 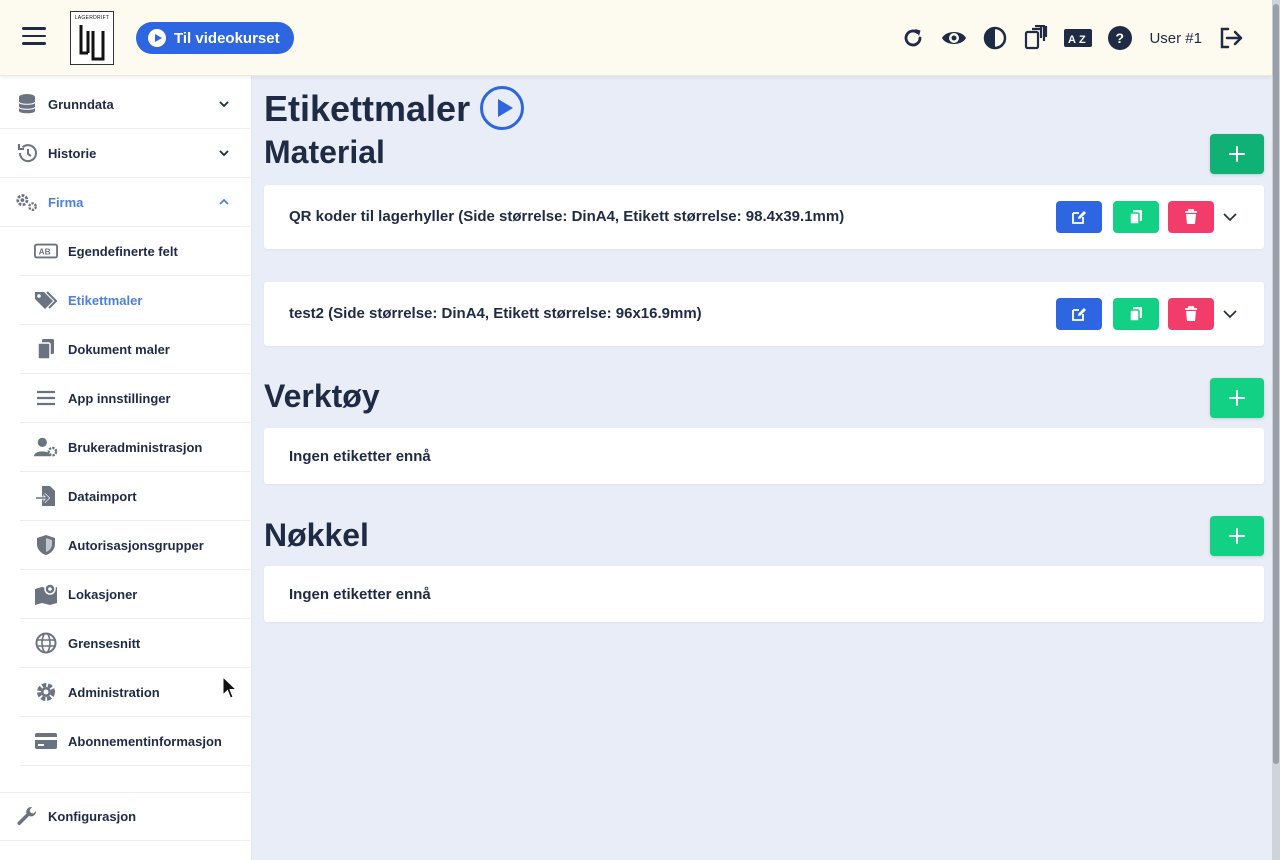 I want to click on scrollbar-thumb, so click(x=1276, y=384).